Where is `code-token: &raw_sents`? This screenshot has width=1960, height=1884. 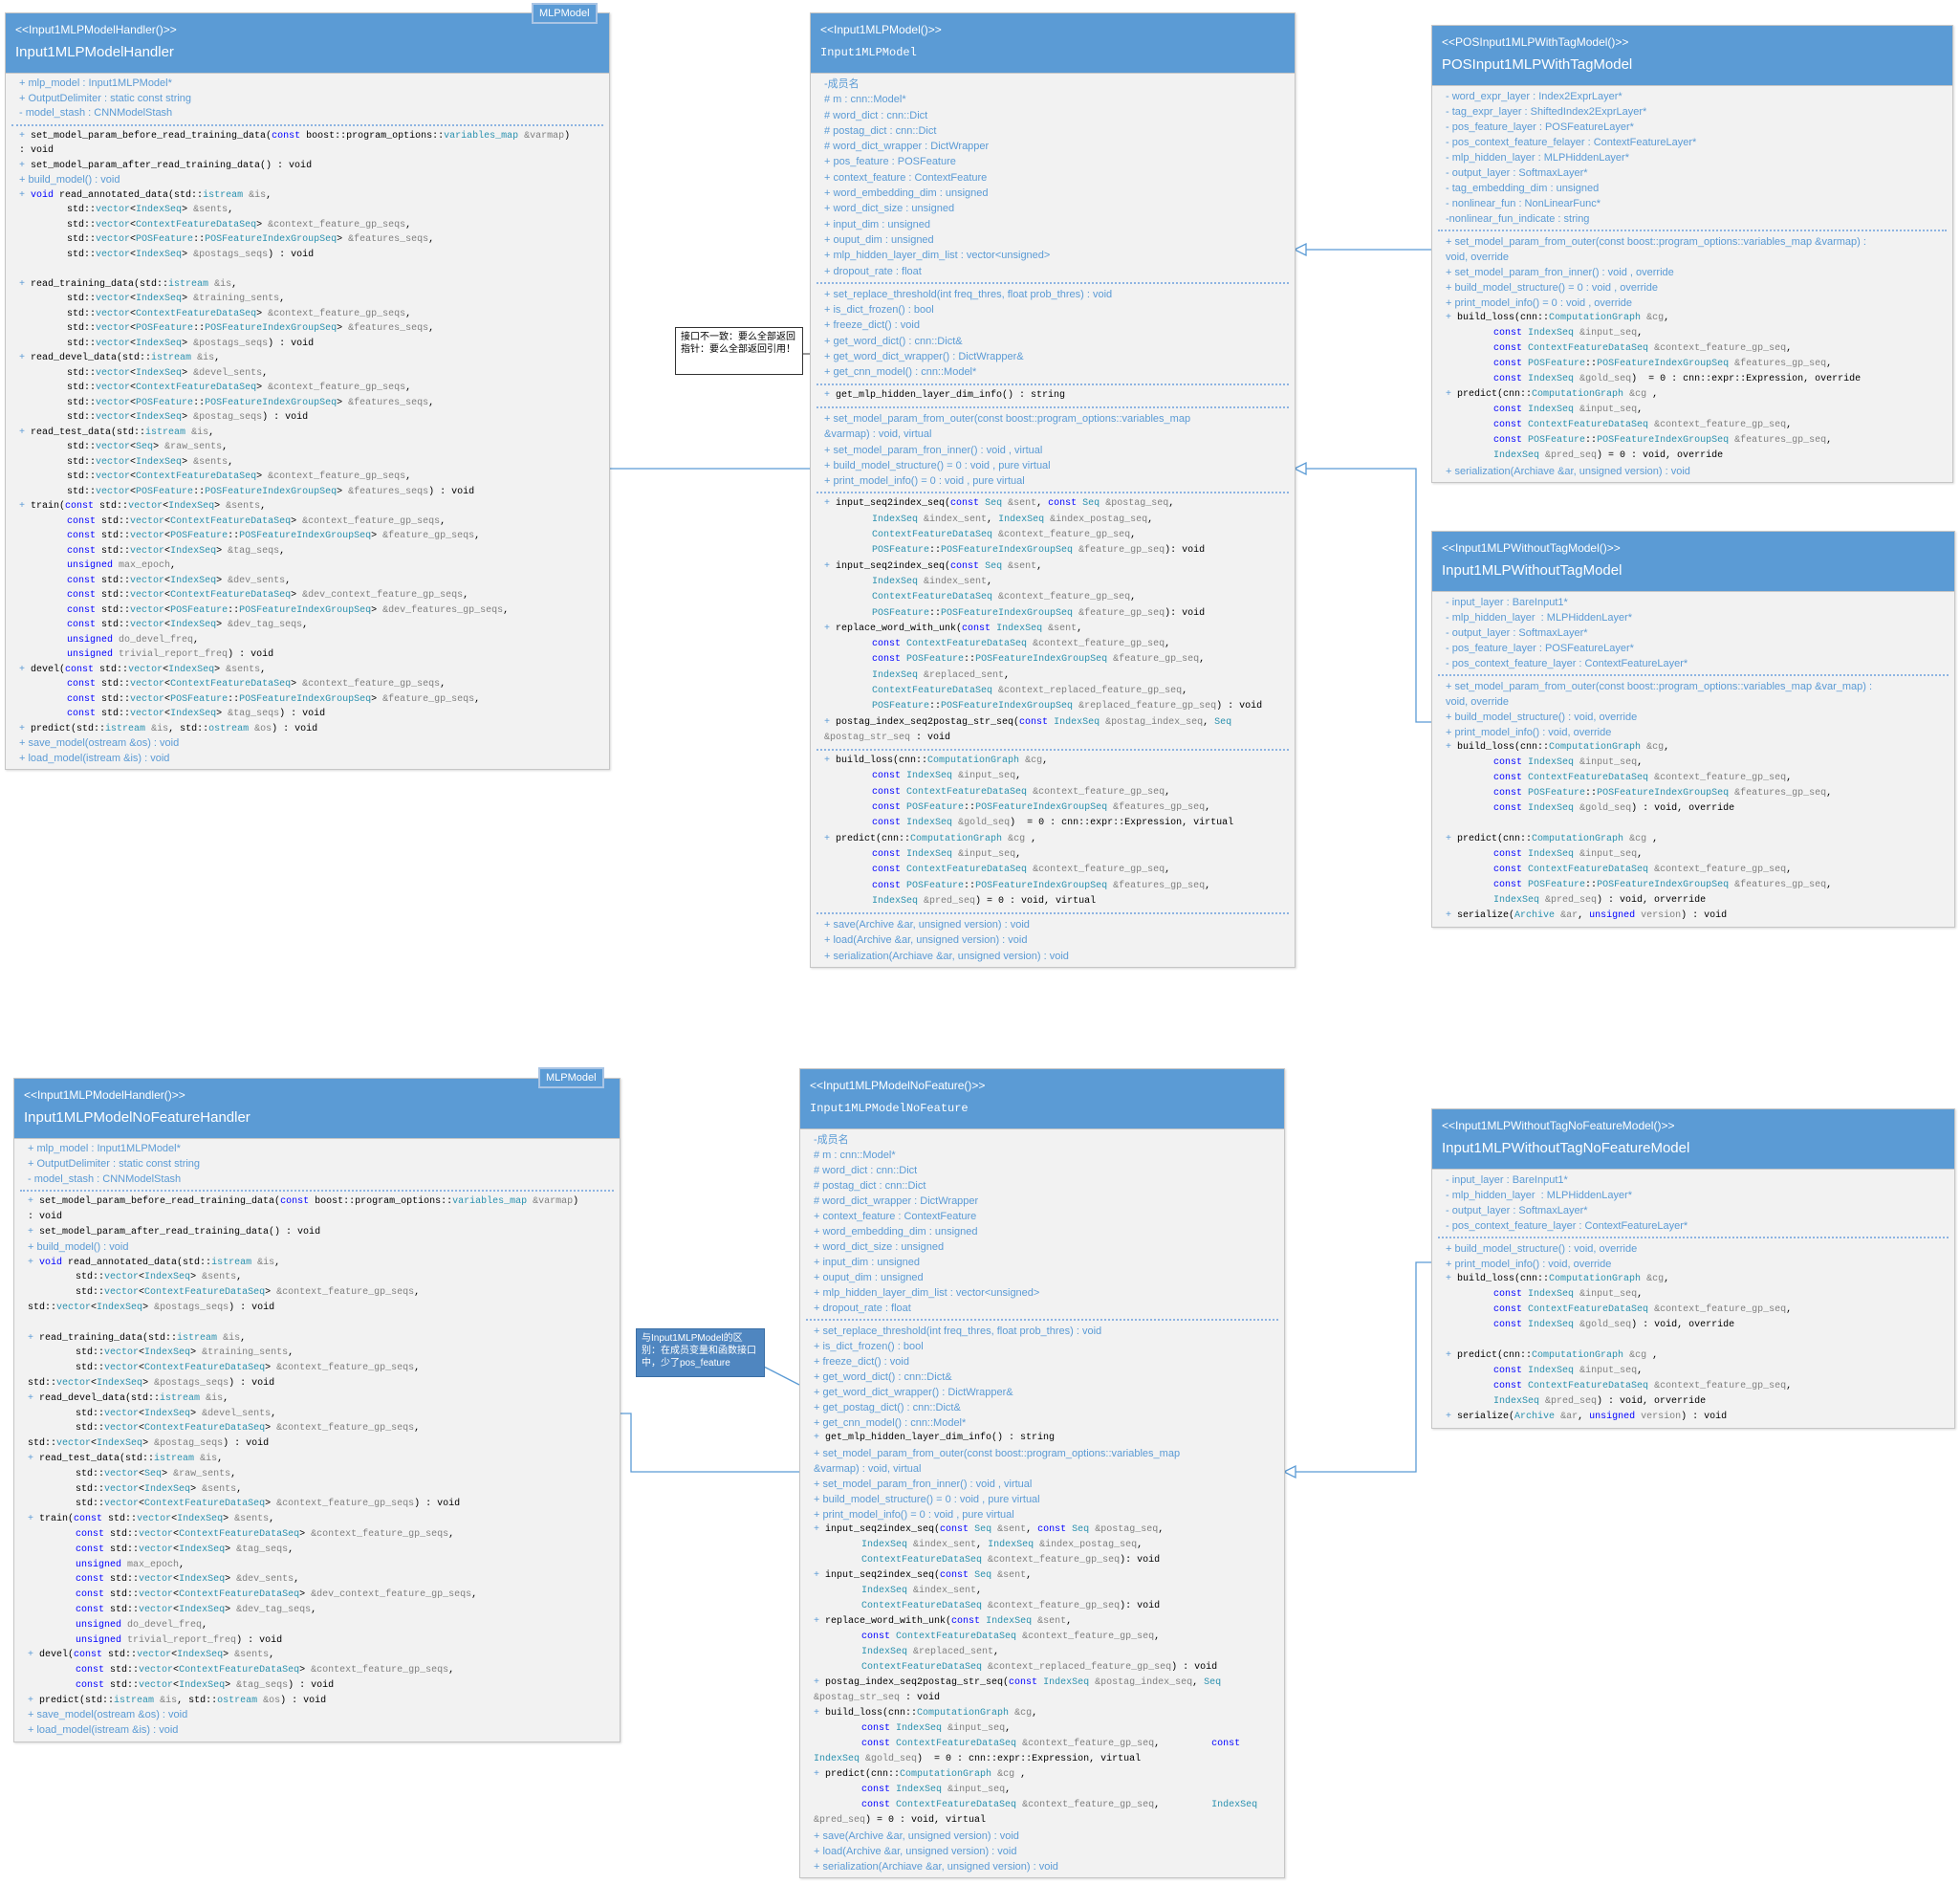 code-token: &raw_sents is located at coordinates (193, 447).